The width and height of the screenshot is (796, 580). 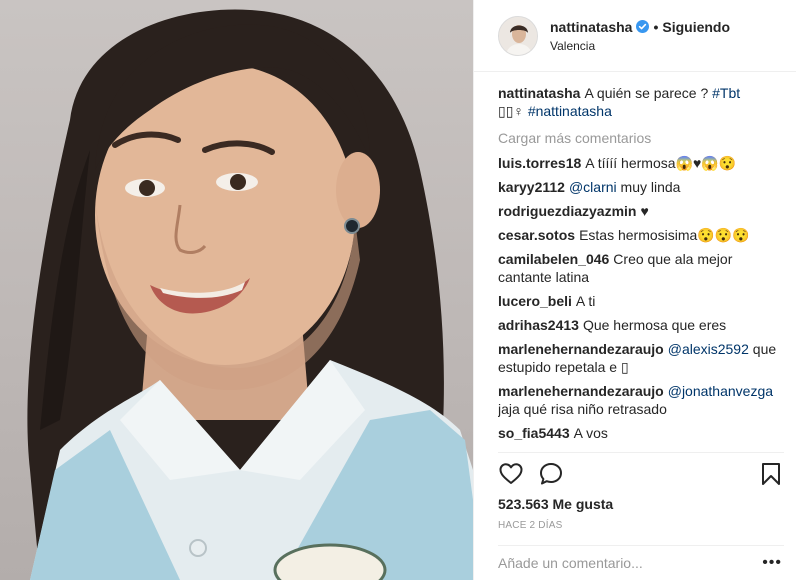 What do you see at coordinates (555, 504) in the screenshot?
I see `likes-count: 523.563 Me gusta` at bounding box center [555, 504].